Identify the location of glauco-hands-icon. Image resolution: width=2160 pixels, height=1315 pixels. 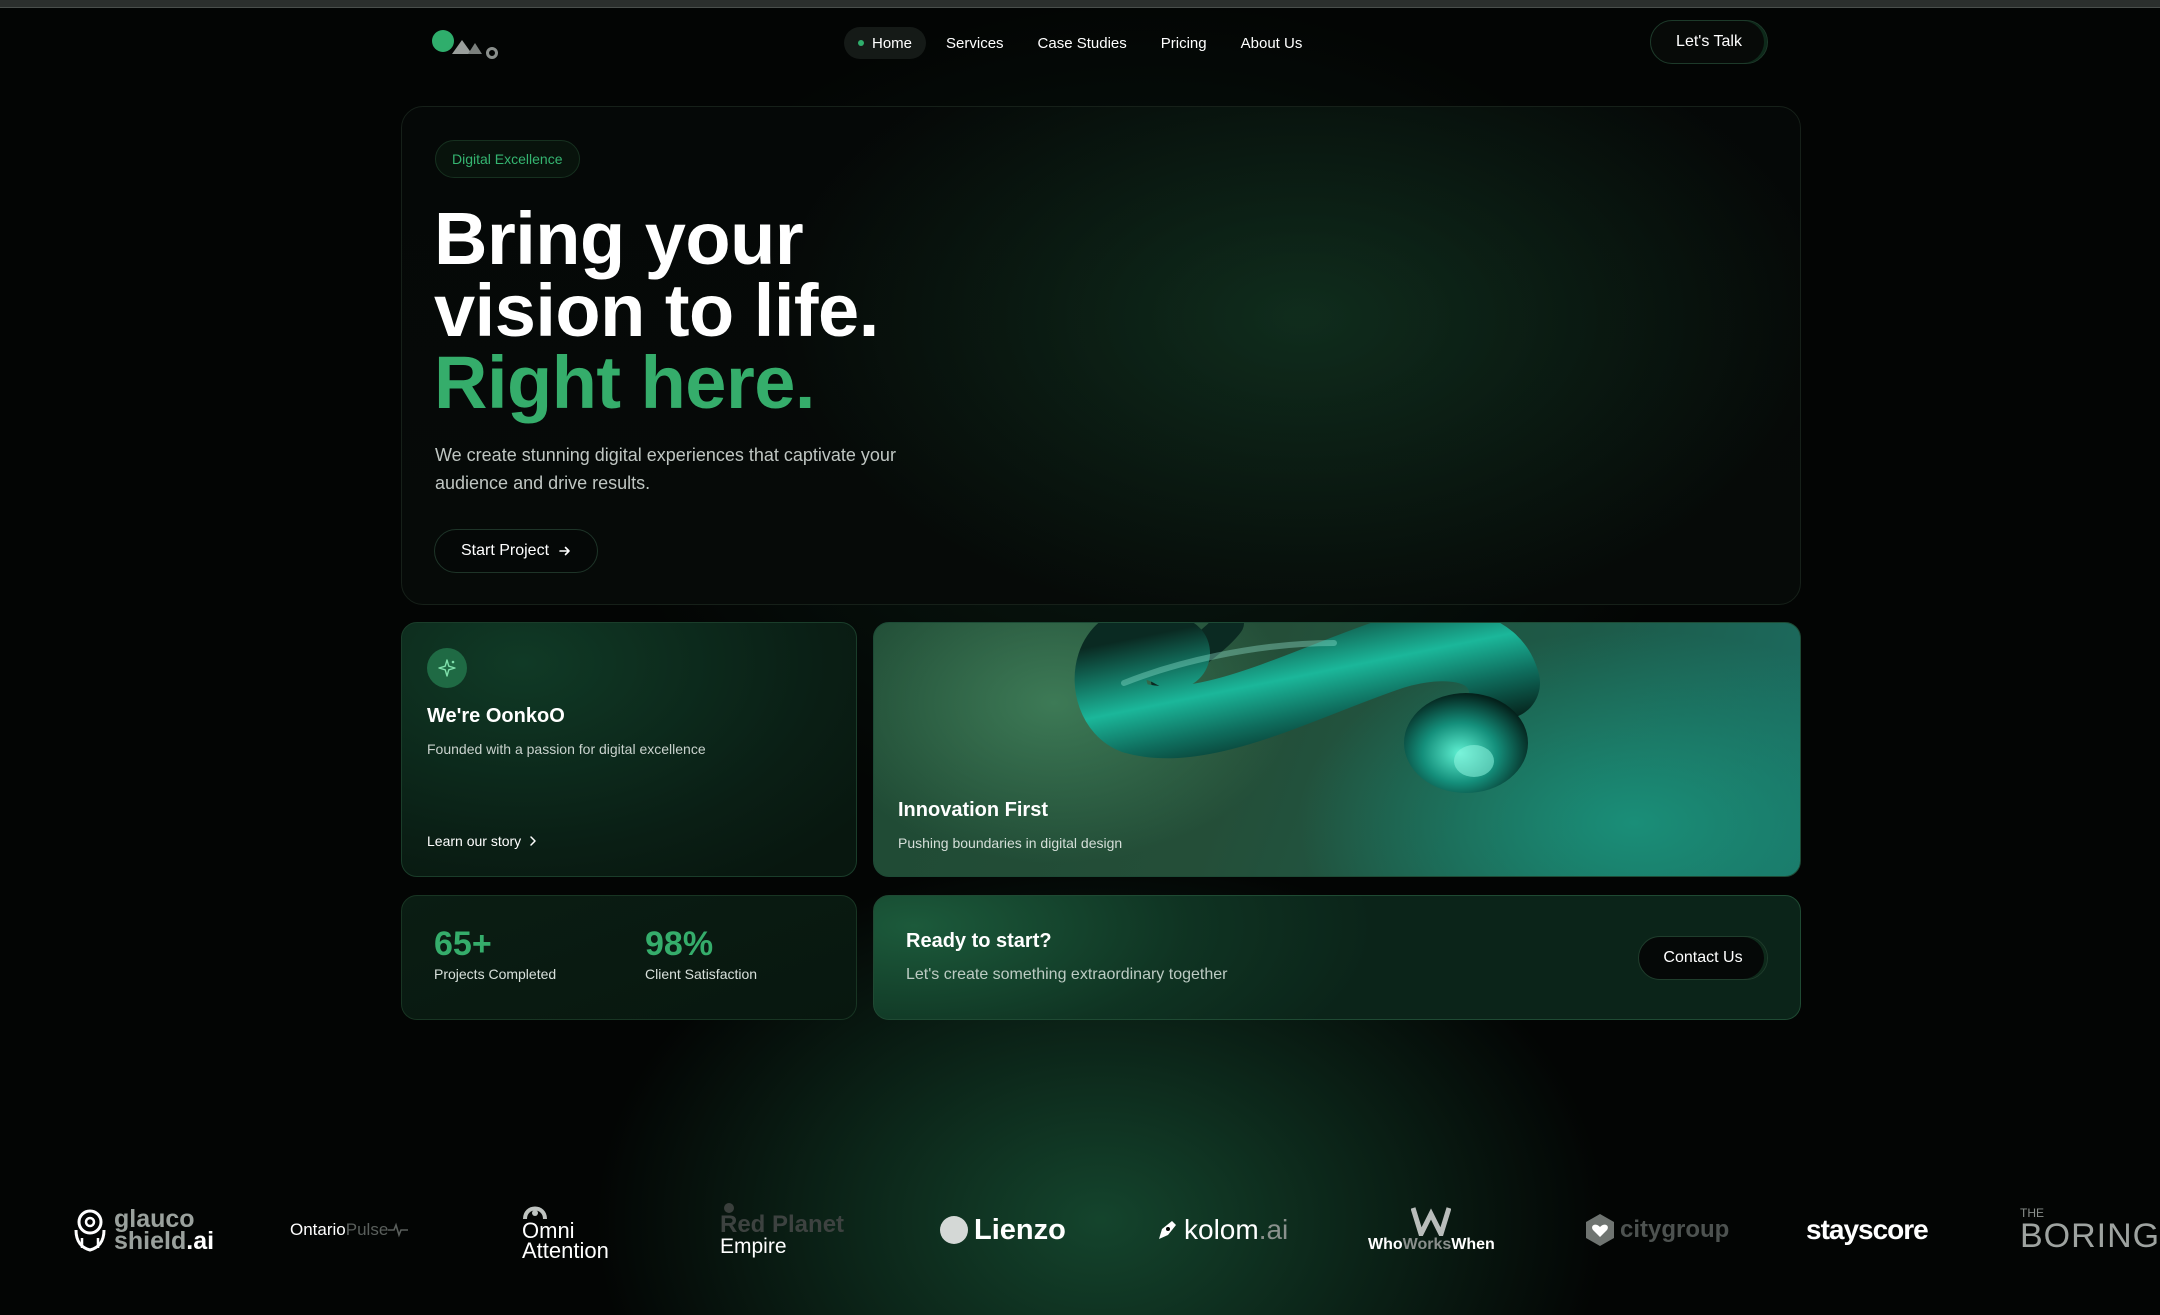
(90, 1230).